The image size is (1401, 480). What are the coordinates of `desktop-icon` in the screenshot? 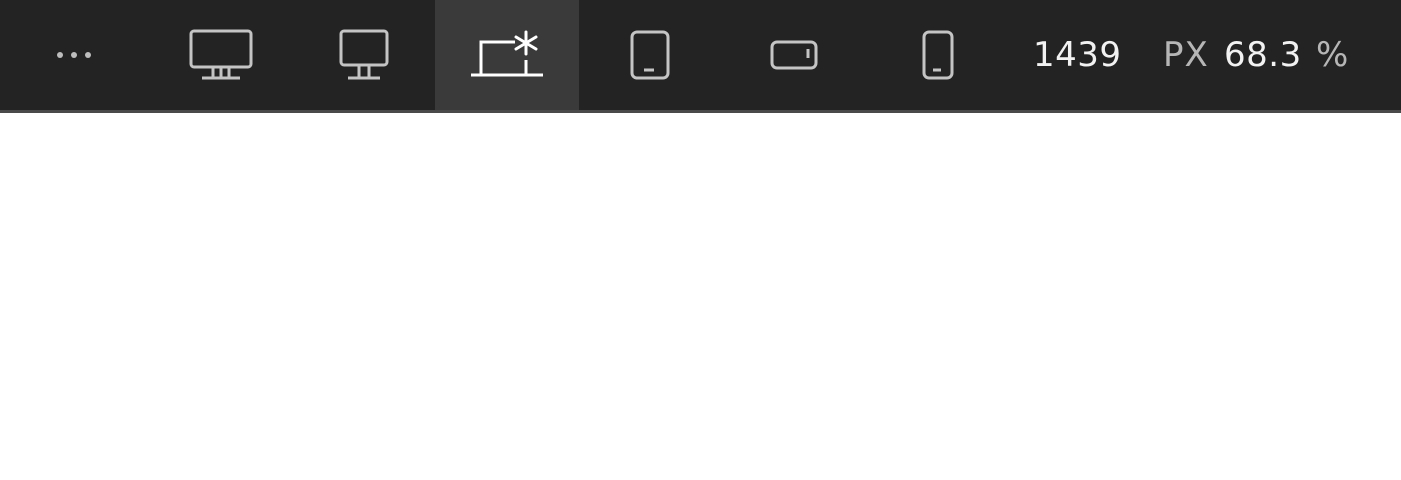 It's located at (364, 55).